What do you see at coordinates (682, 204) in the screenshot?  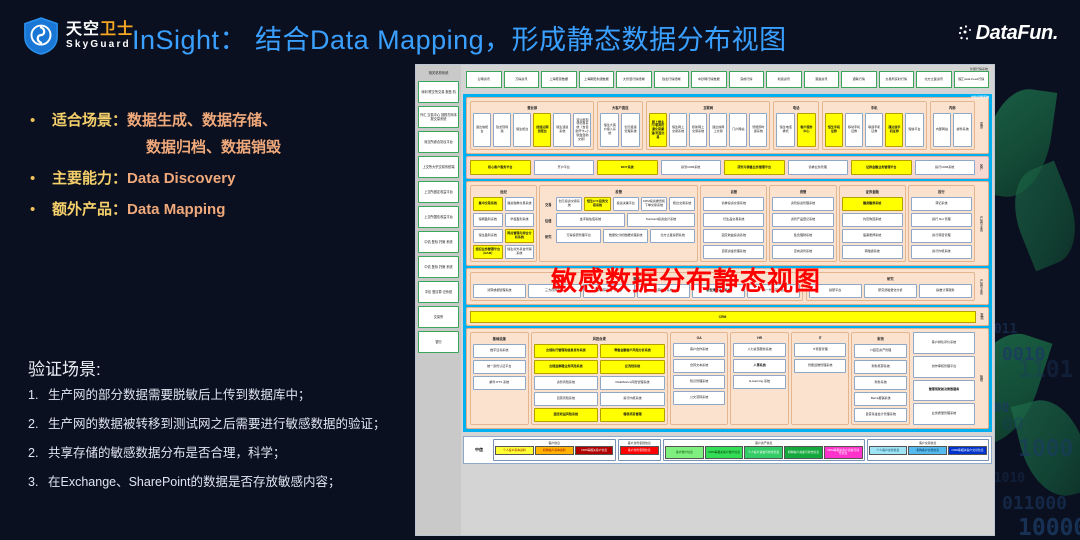 I see `diagram-system-box: 柜台交易系统` at bounding box center [682, 204].